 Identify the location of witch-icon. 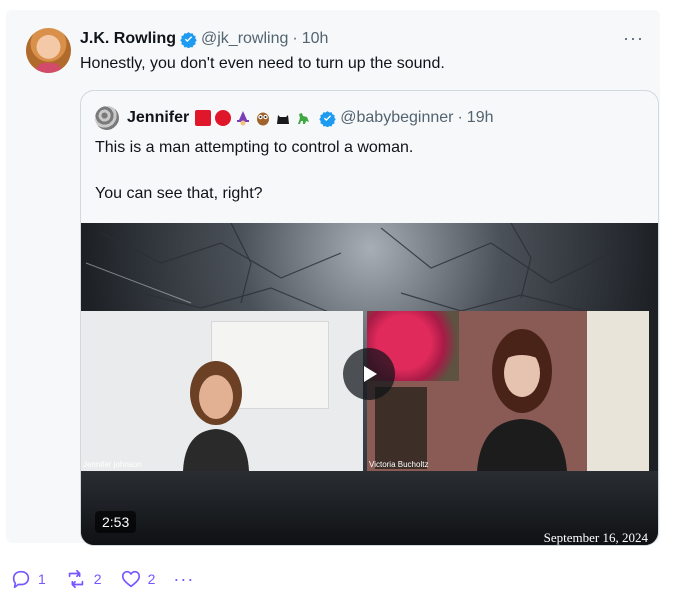
(243, 118).